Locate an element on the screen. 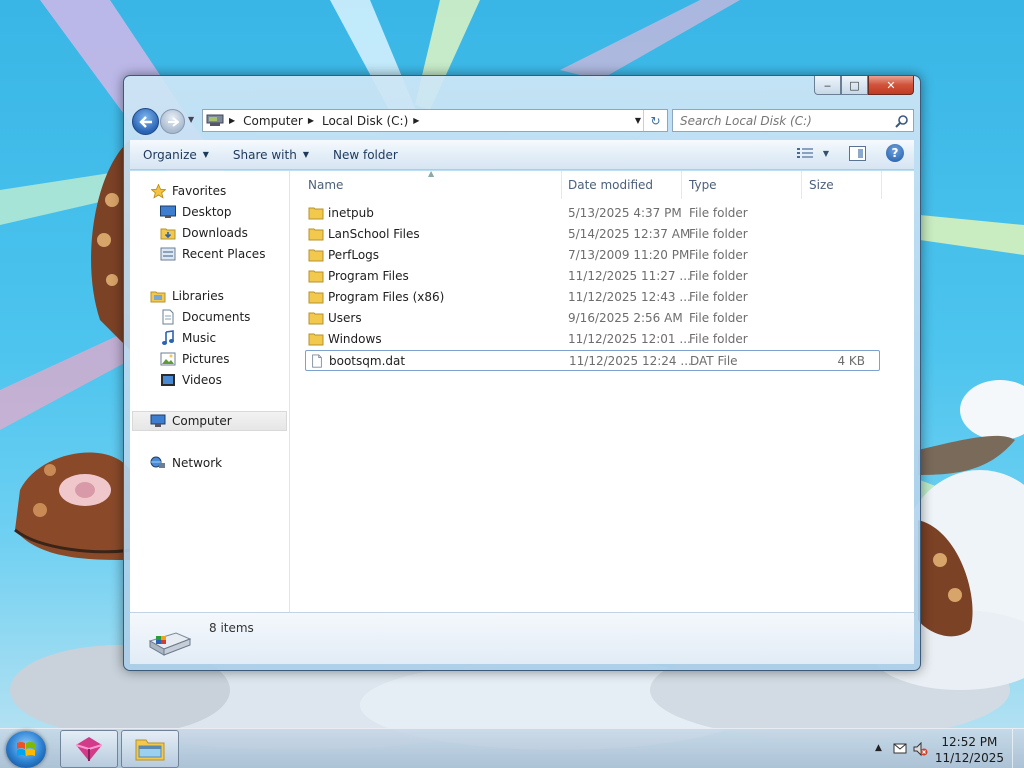 This screenshot has height=768, width=1024. column-date-label: Date modified is located at coordinates (611, 185).